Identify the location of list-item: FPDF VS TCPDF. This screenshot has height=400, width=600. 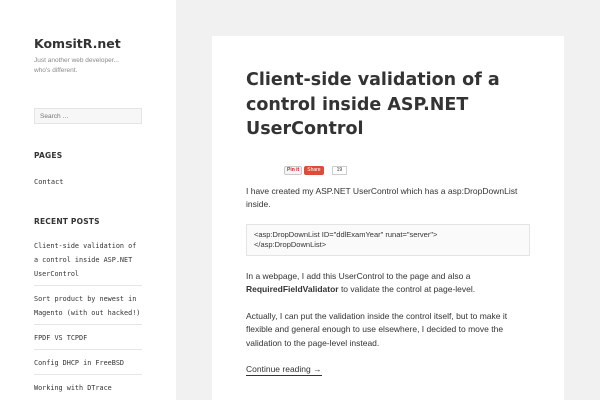
(88, 336).